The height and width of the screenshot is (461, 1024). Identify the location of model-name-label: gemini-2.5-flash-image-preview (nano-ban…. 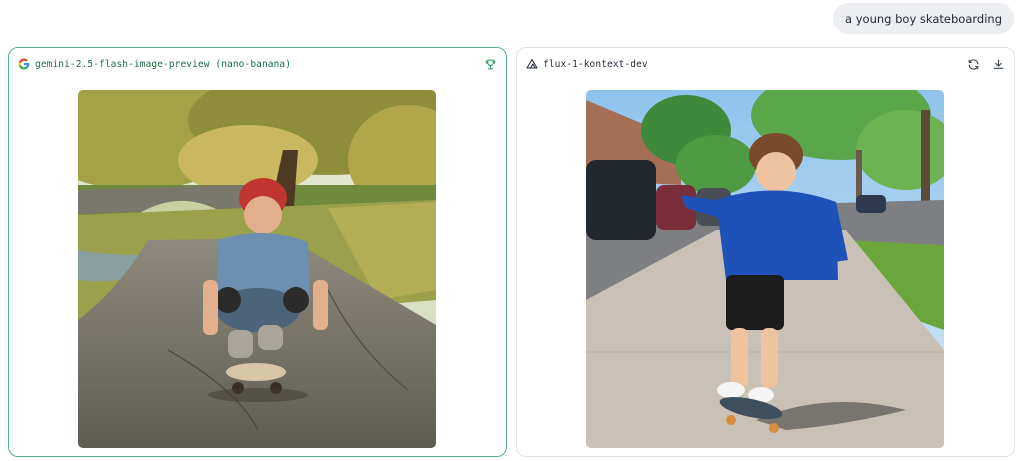
(163, 64).